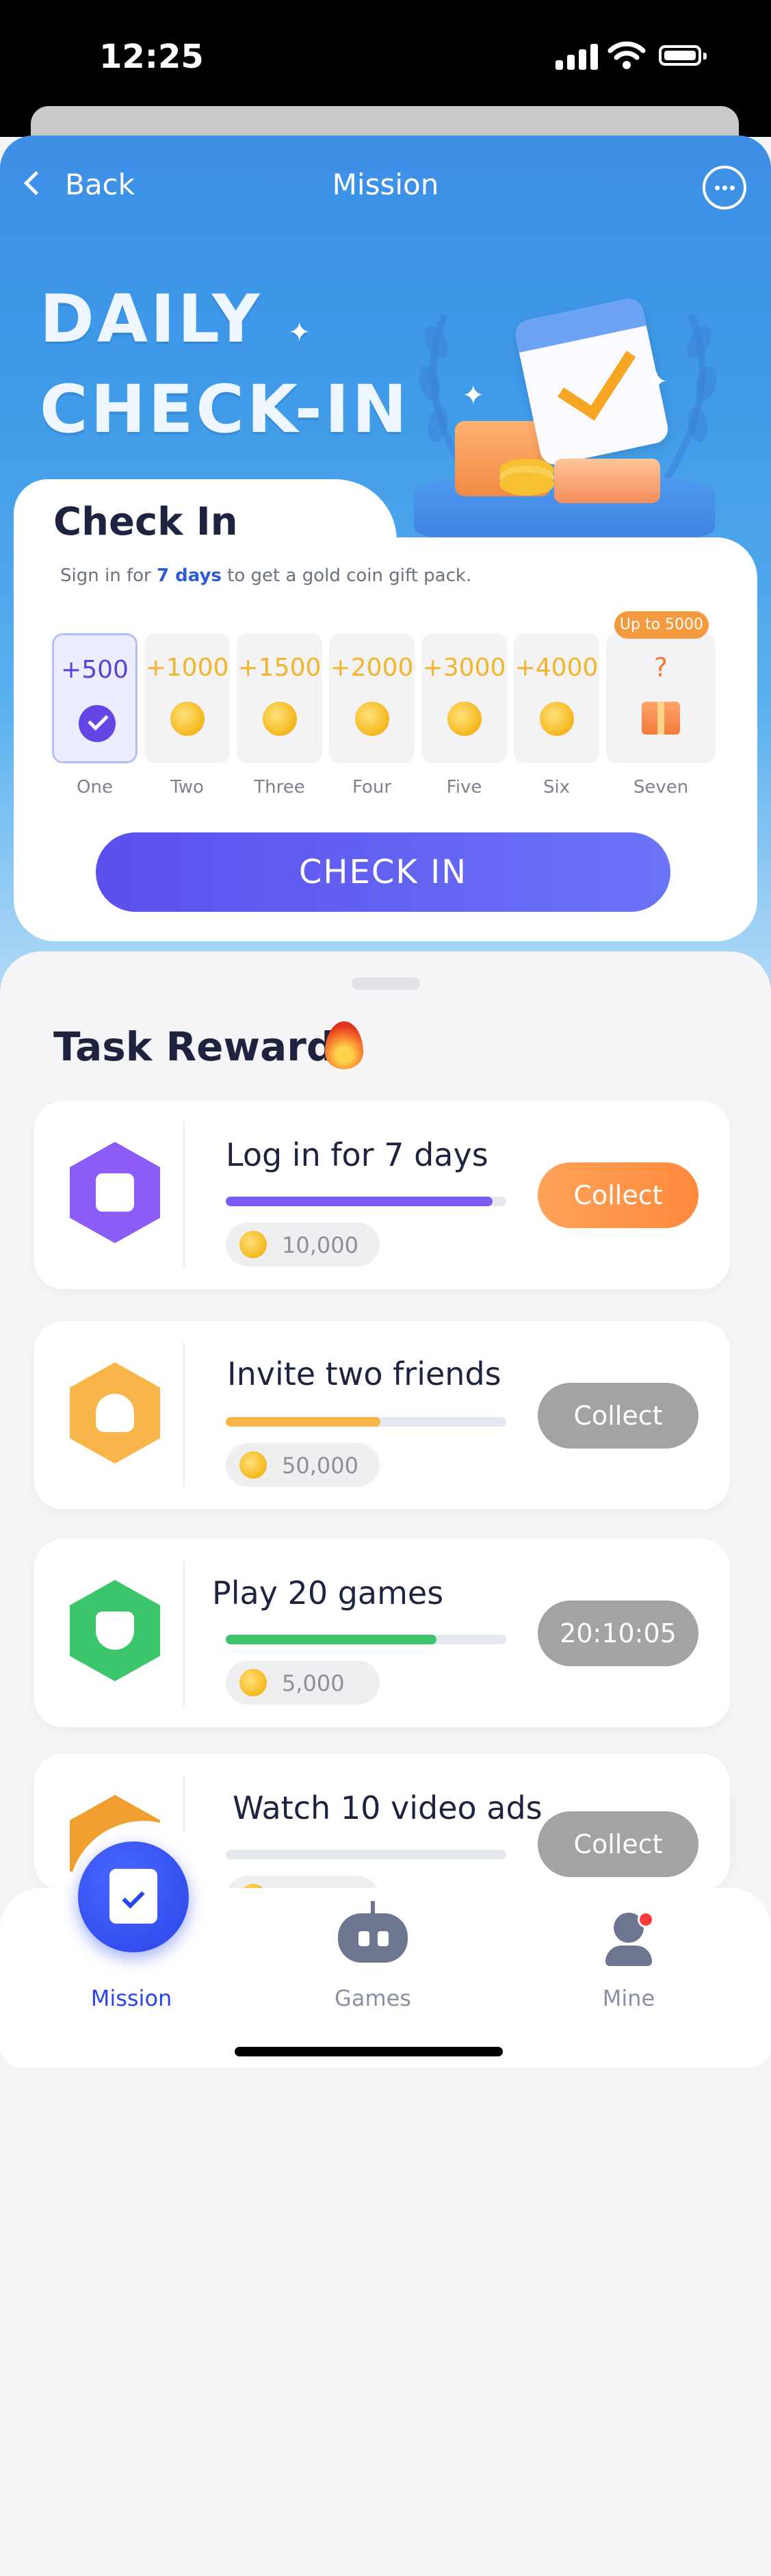 The image size is (771, 2576). What do you see at coordinates (724, 187) in the screenshot?
I see `more-options-icon` at bounding box center [724, 187].